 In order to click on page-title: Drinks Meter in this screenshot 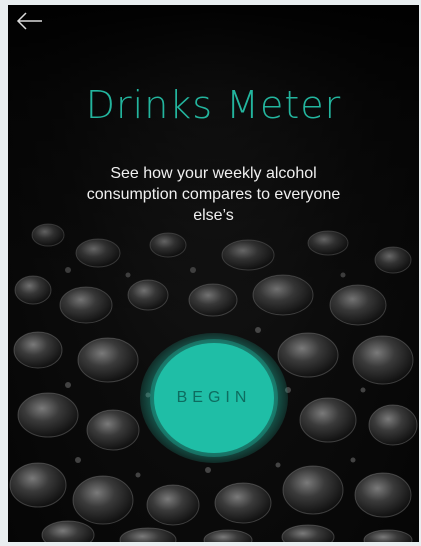, I will do `click(213, 105)`.